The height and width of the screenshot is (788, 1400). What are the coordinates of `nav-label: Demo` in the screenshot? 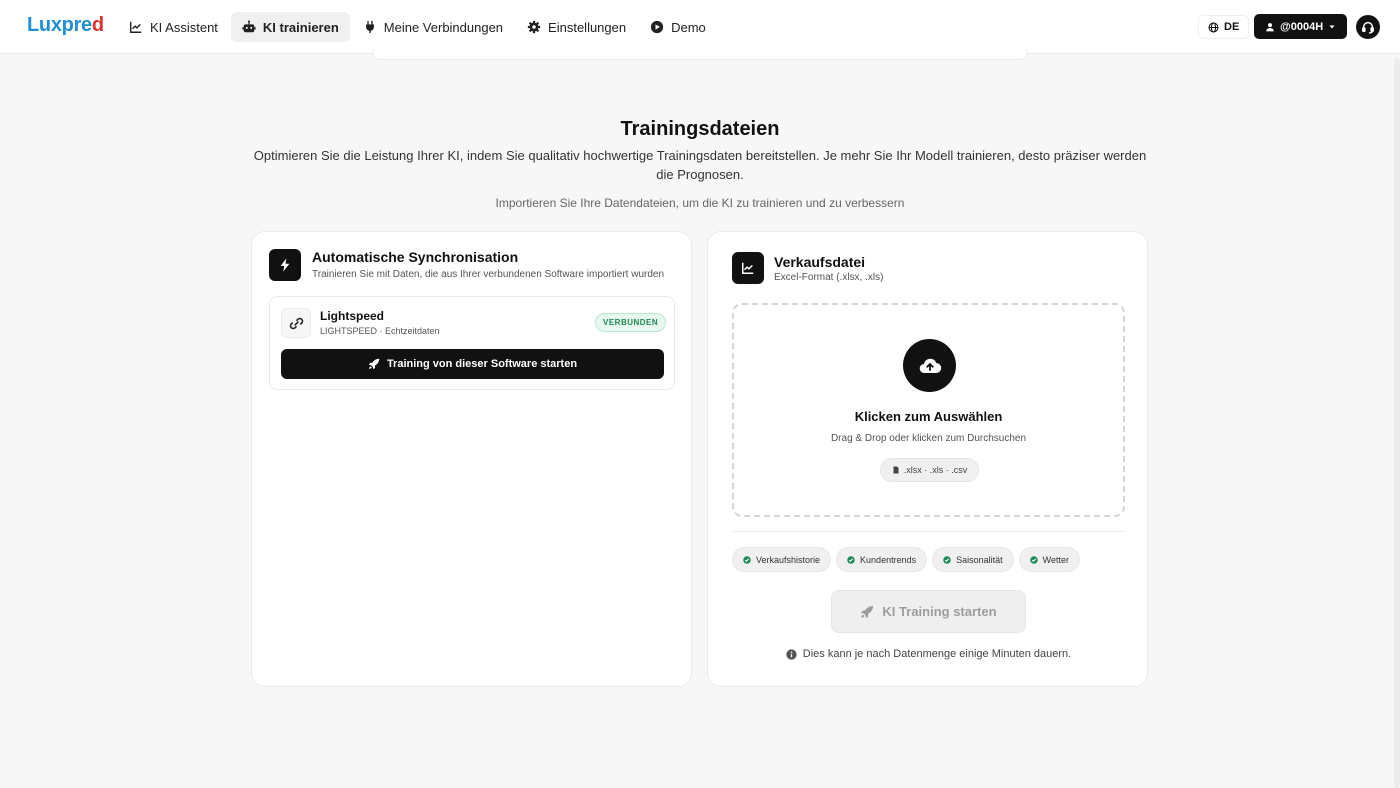 It's located at (688, 27).